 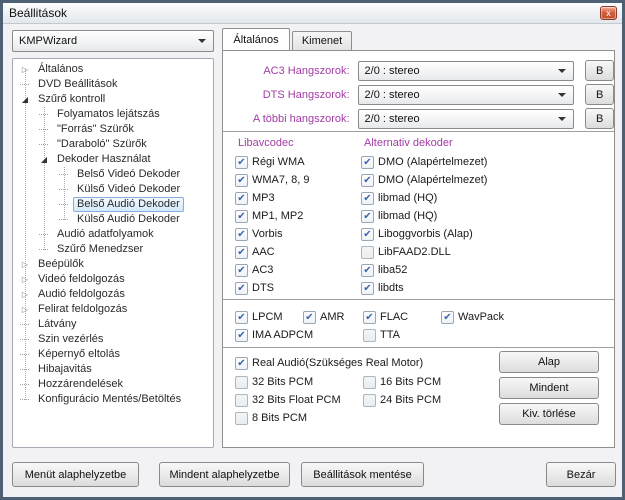 I want to click on codec-tta: TTA, so click(x=402, y=335).